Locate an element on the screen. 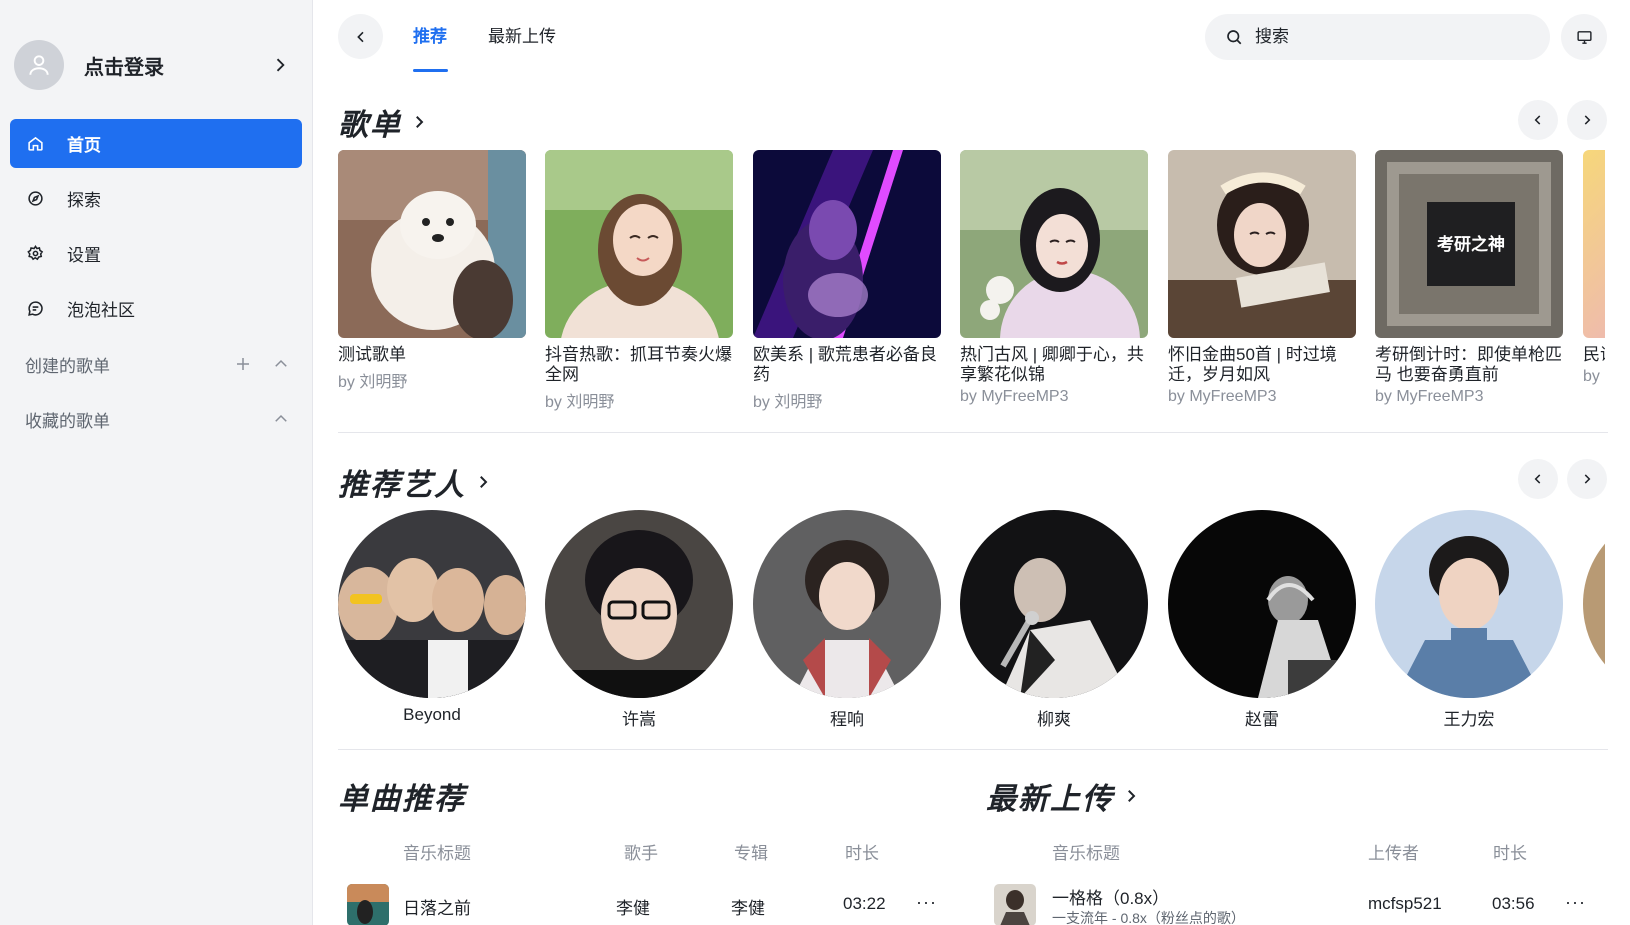  sidebar-item-label: 首页 is located at coordinates (84, 145).